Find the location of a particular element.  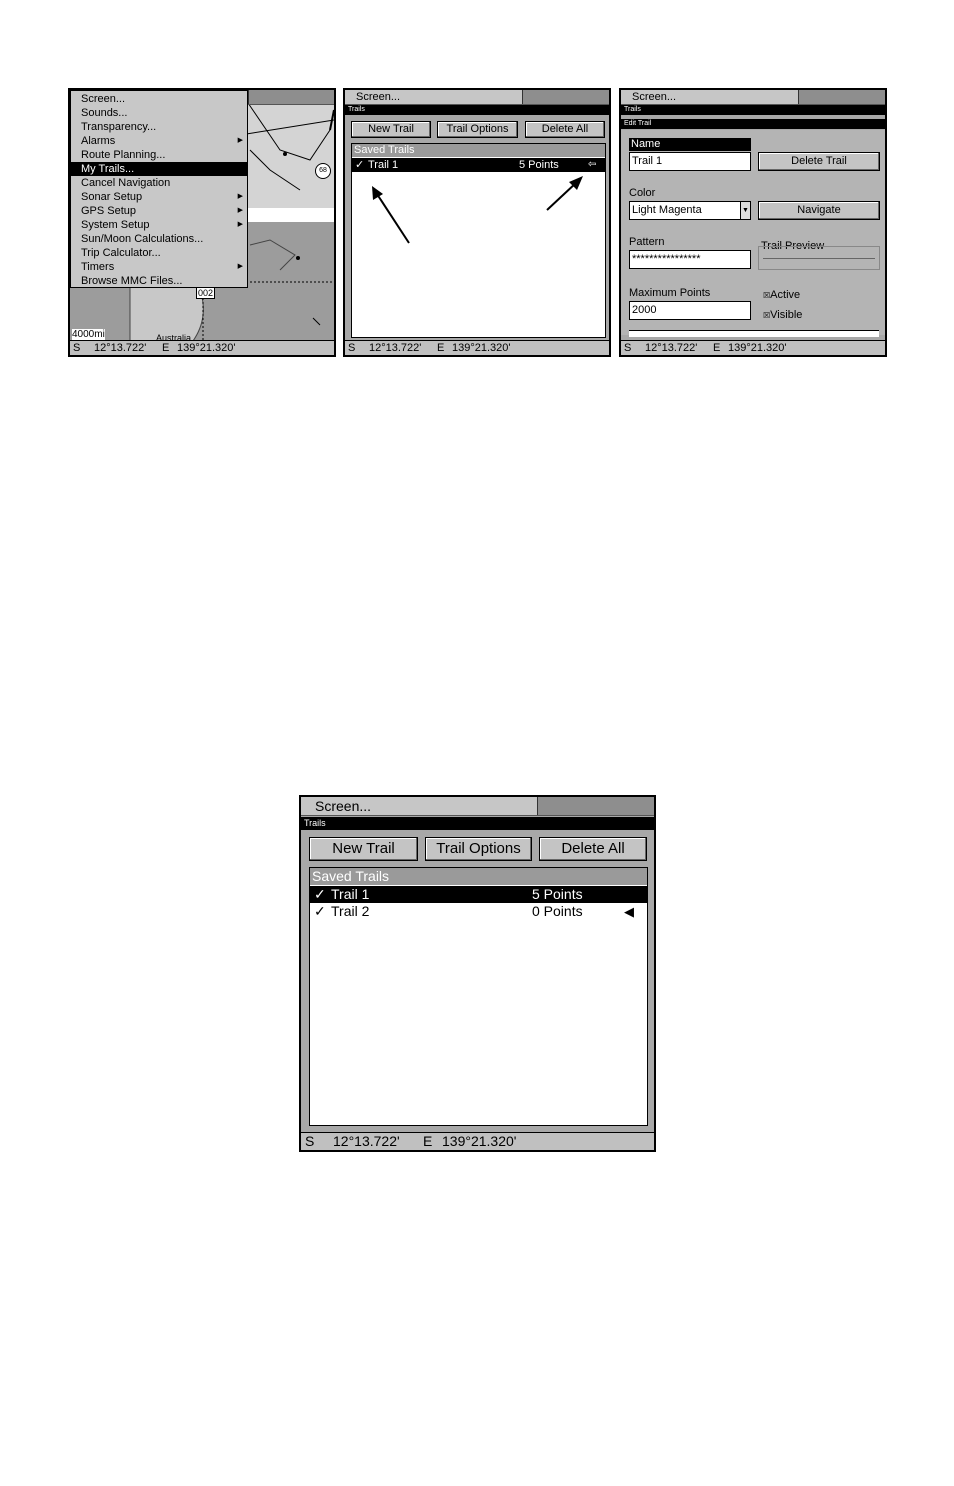

pattern-field: **************** is located at coordinates (690, 259).